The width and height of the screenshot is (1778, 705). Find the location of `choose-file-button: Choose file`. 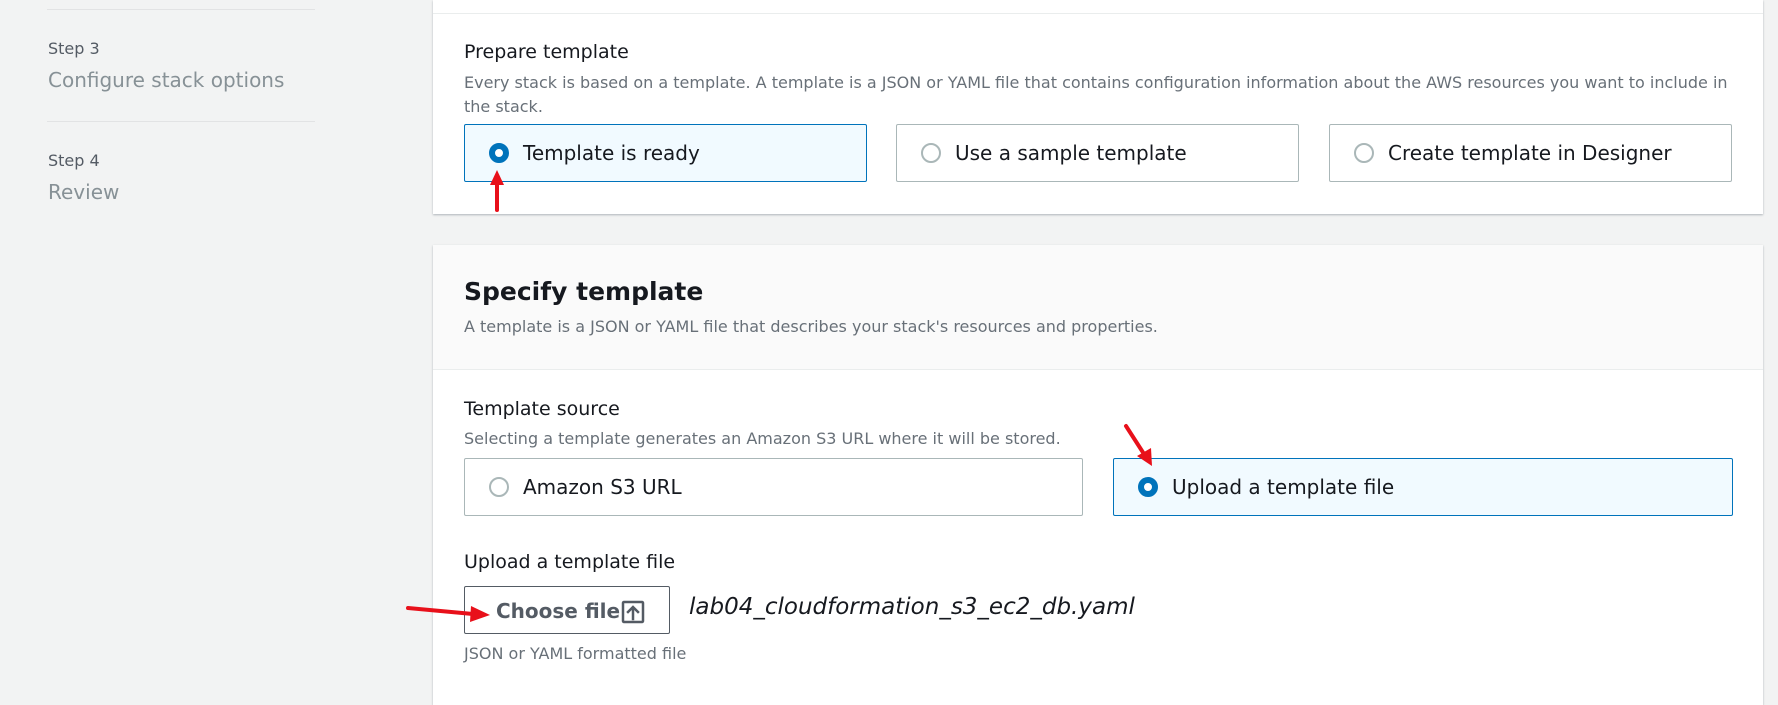

choose-file-button: Choose file is located at coordinates (567, 610).